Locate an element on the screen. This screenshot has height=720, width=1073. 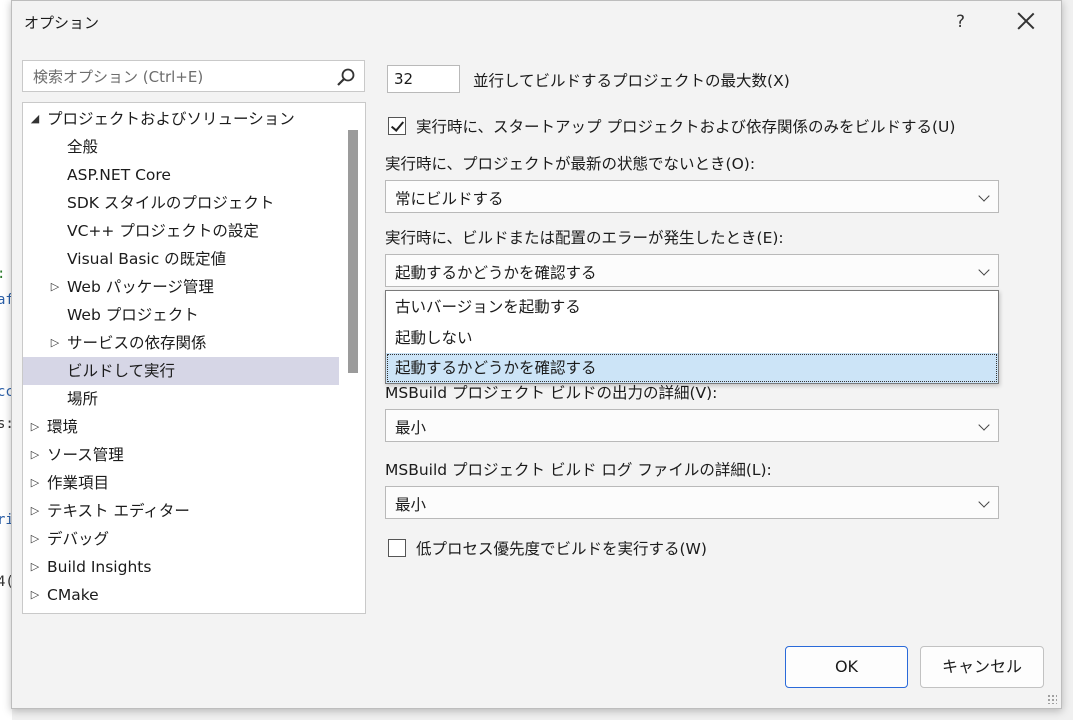
msbuild-log-select: 最小 is located at coordinates (692, 502).